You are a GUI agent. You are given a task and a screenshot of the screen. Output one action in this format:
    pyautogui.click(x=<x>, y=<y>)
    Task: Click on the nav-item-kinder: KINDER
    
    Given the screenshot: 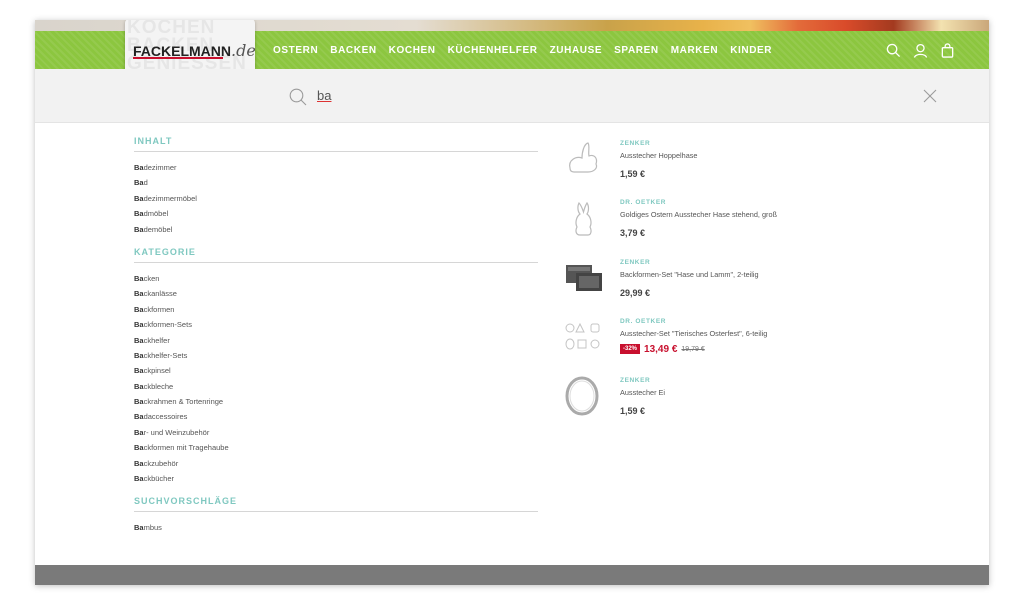 What is the action you would take?
    pyautogui.click(x=751, y=50)
    